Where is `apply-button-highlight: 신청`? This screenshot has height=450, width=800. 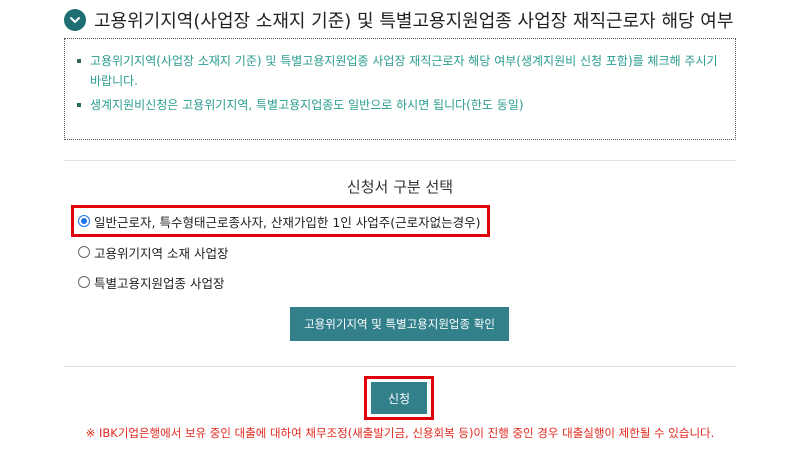
apply-button-highlight: 신청 is located at coordinates (399, 398).